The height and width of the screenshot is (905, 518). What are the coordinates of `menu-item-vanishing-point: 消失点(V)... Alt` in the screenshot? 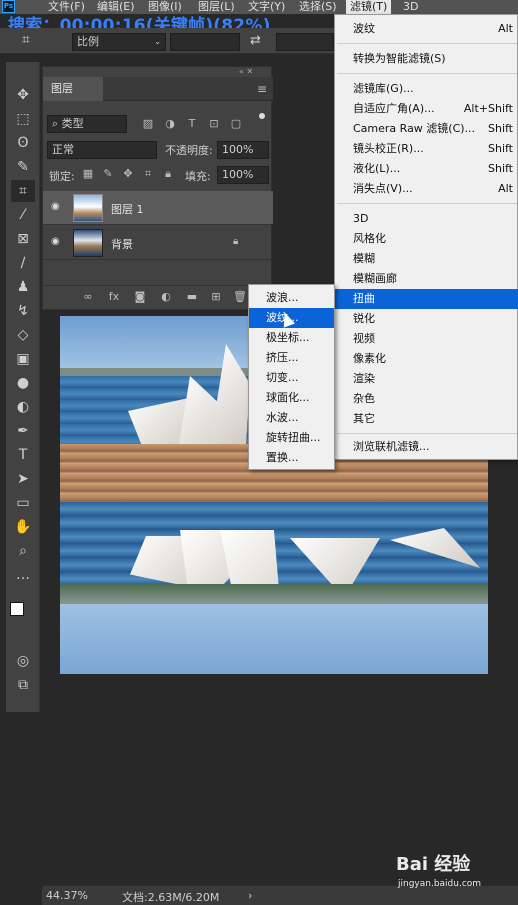 It's located at (426, 189).